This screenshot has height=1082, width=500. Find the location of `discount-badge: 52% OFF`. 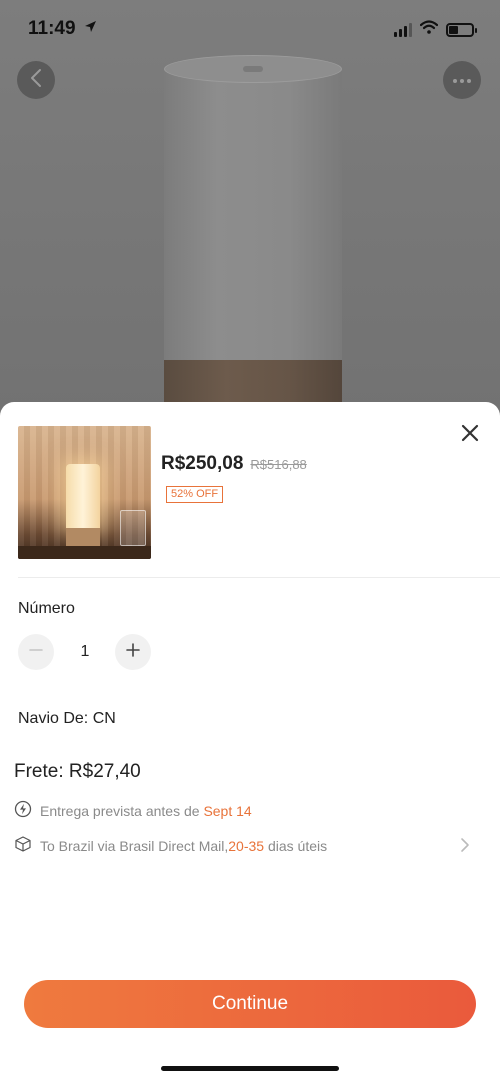

discount-badge: 52% OFF is located at coordinates (195, 494).